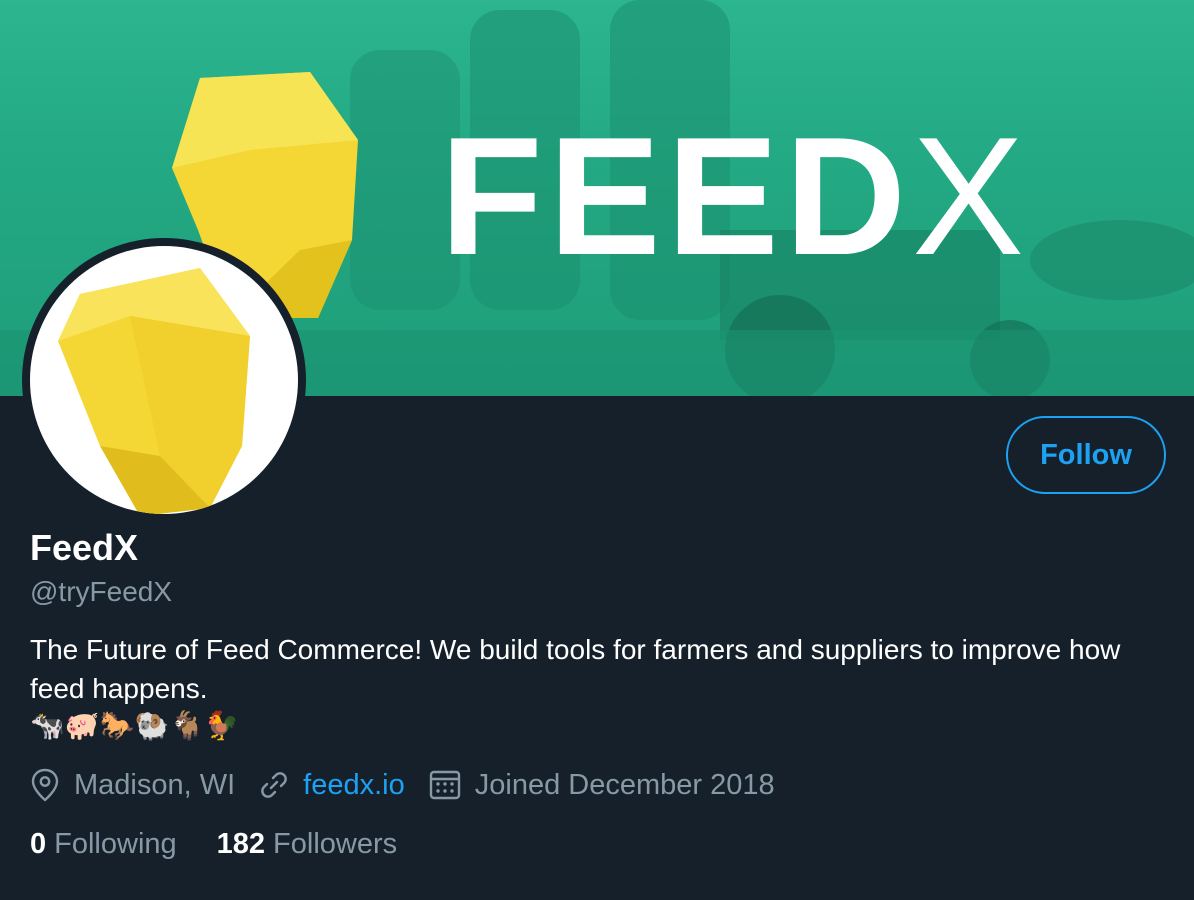 This screenshot has height=900, width=1194. What do you see at coordinates (154, 391) in the screenshot?
I see `lantern-logo-icon` at bounding box center [154, 391].